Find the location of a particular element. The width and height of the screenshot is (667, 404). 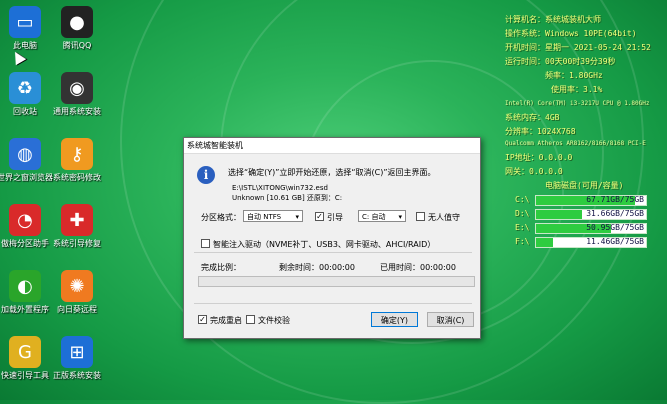

desktop-icon-label: 腾讯QQ is located at coordinates (77, 45).